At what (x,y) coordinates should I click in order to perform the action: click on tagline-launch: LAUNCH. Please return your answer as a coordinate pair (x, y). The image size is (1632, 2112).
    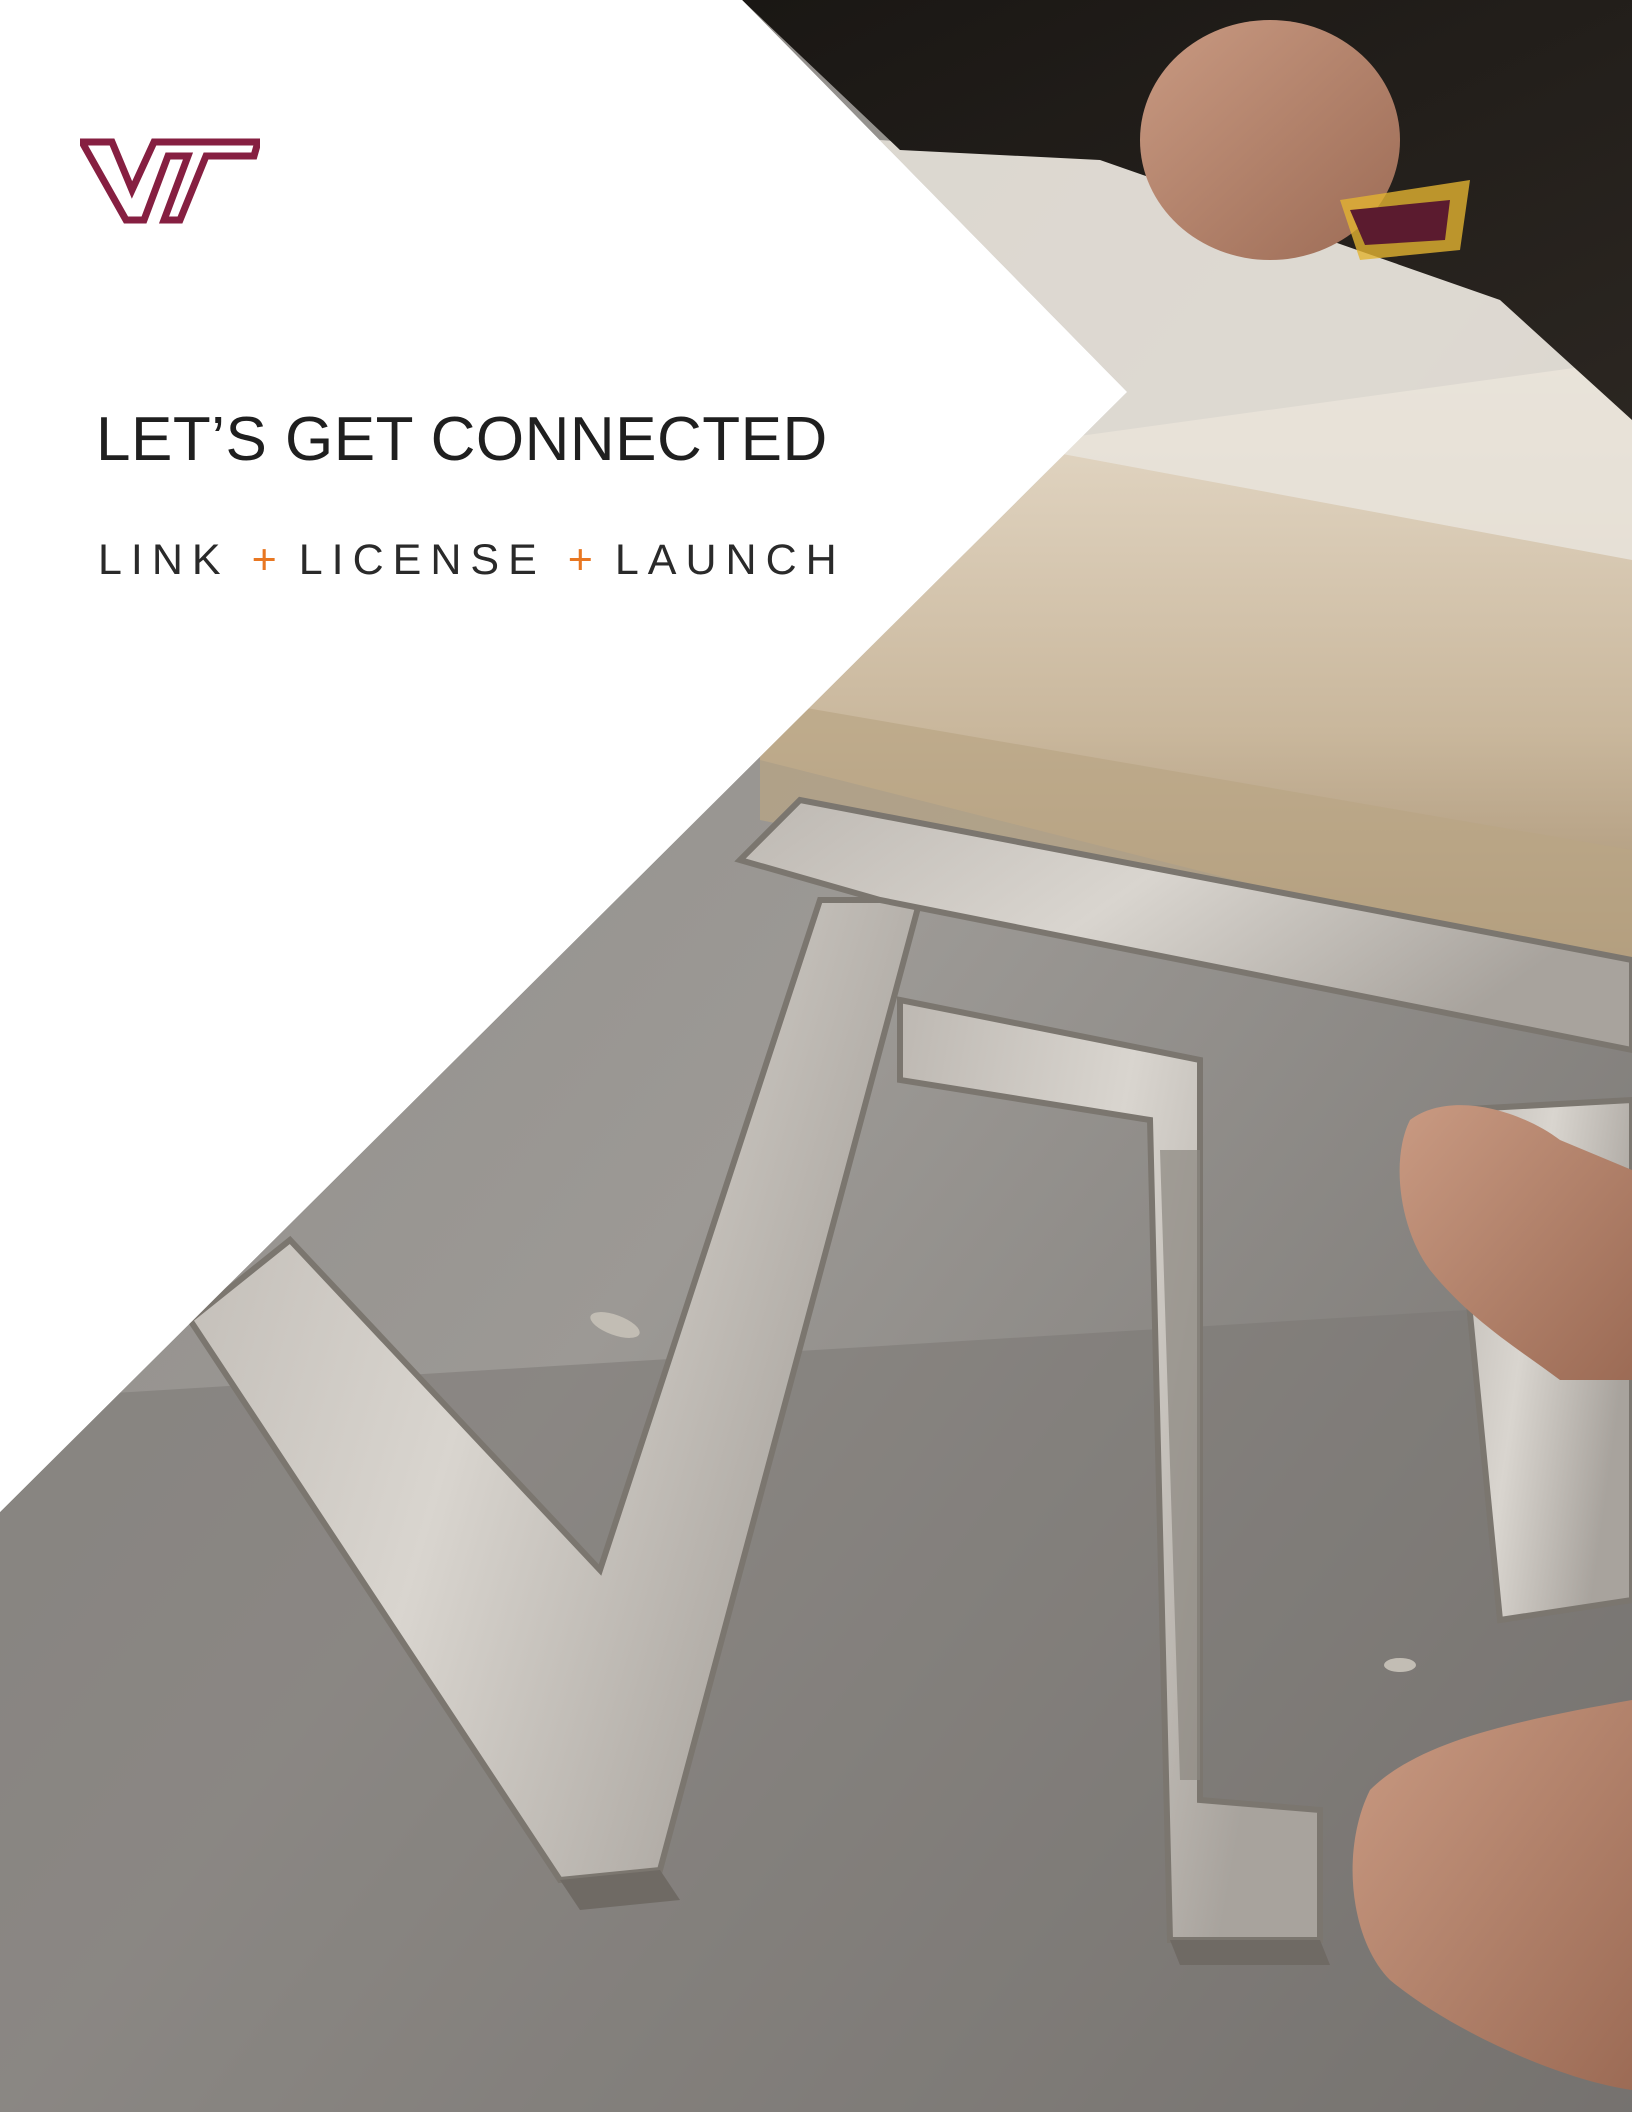
    Looking at the image, I should click on (730, 560).